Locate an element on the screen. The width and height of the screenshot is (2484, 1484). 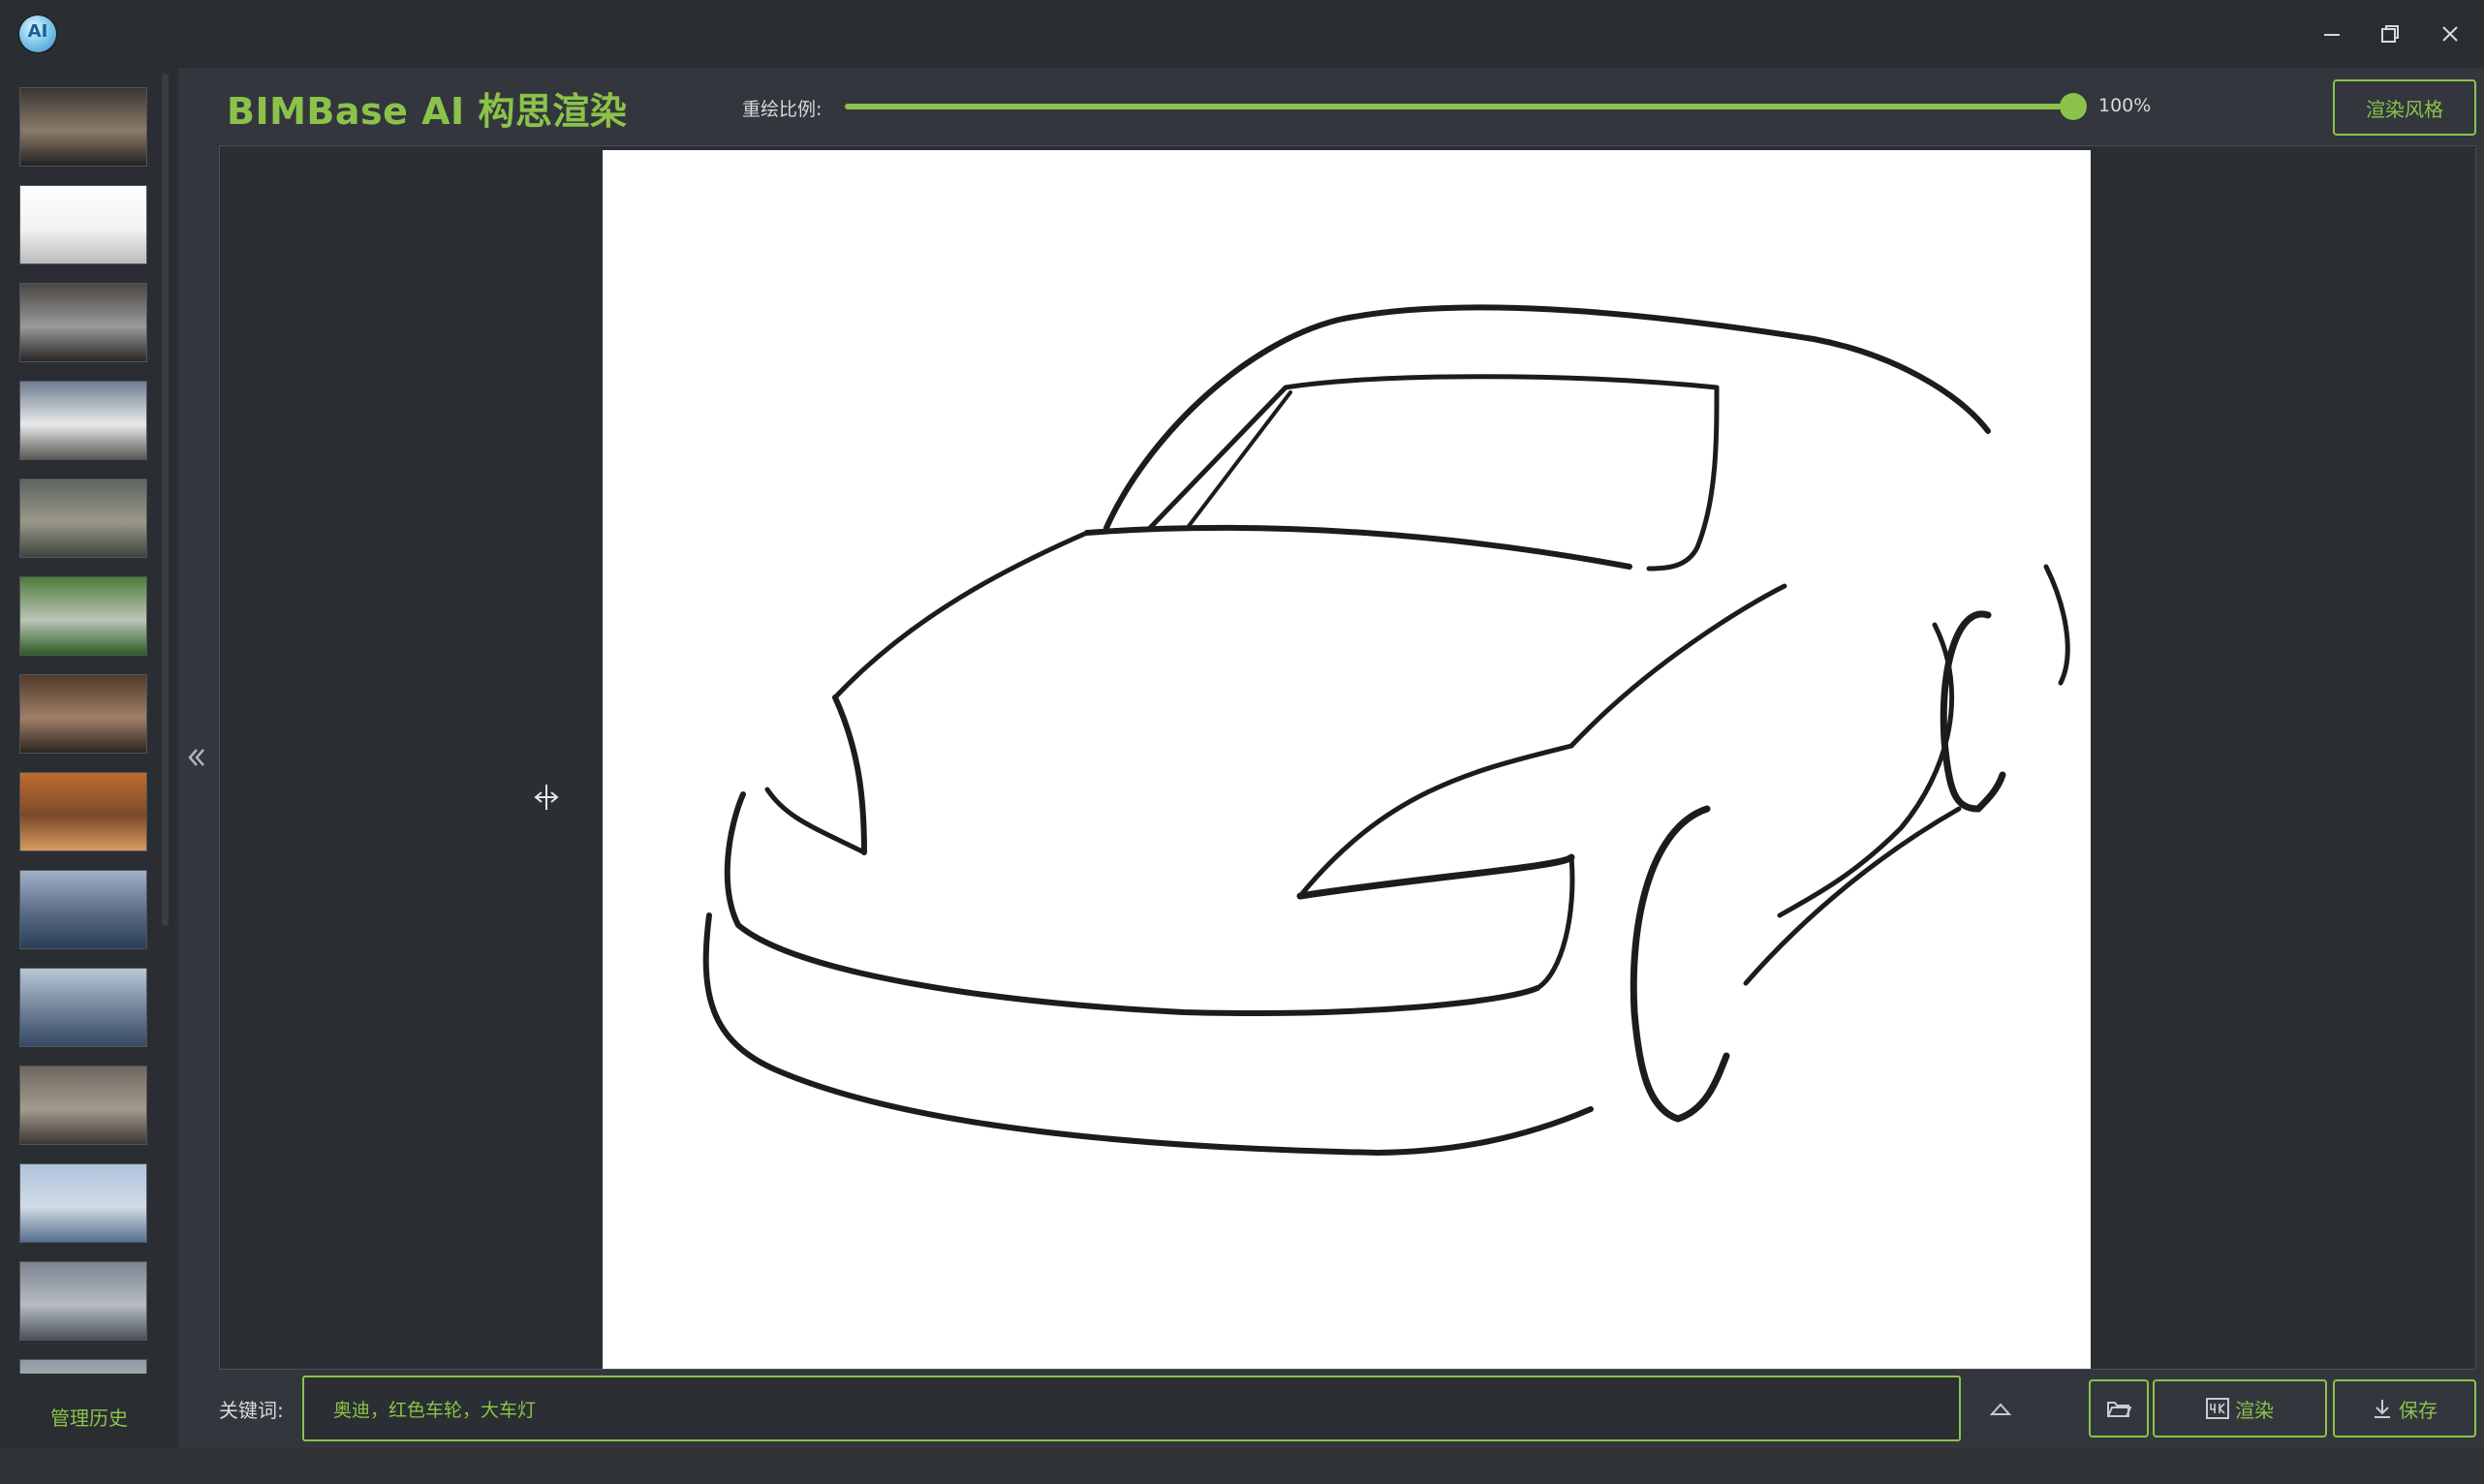
expand-keywords-button is located at coordinates (2000, 1409).